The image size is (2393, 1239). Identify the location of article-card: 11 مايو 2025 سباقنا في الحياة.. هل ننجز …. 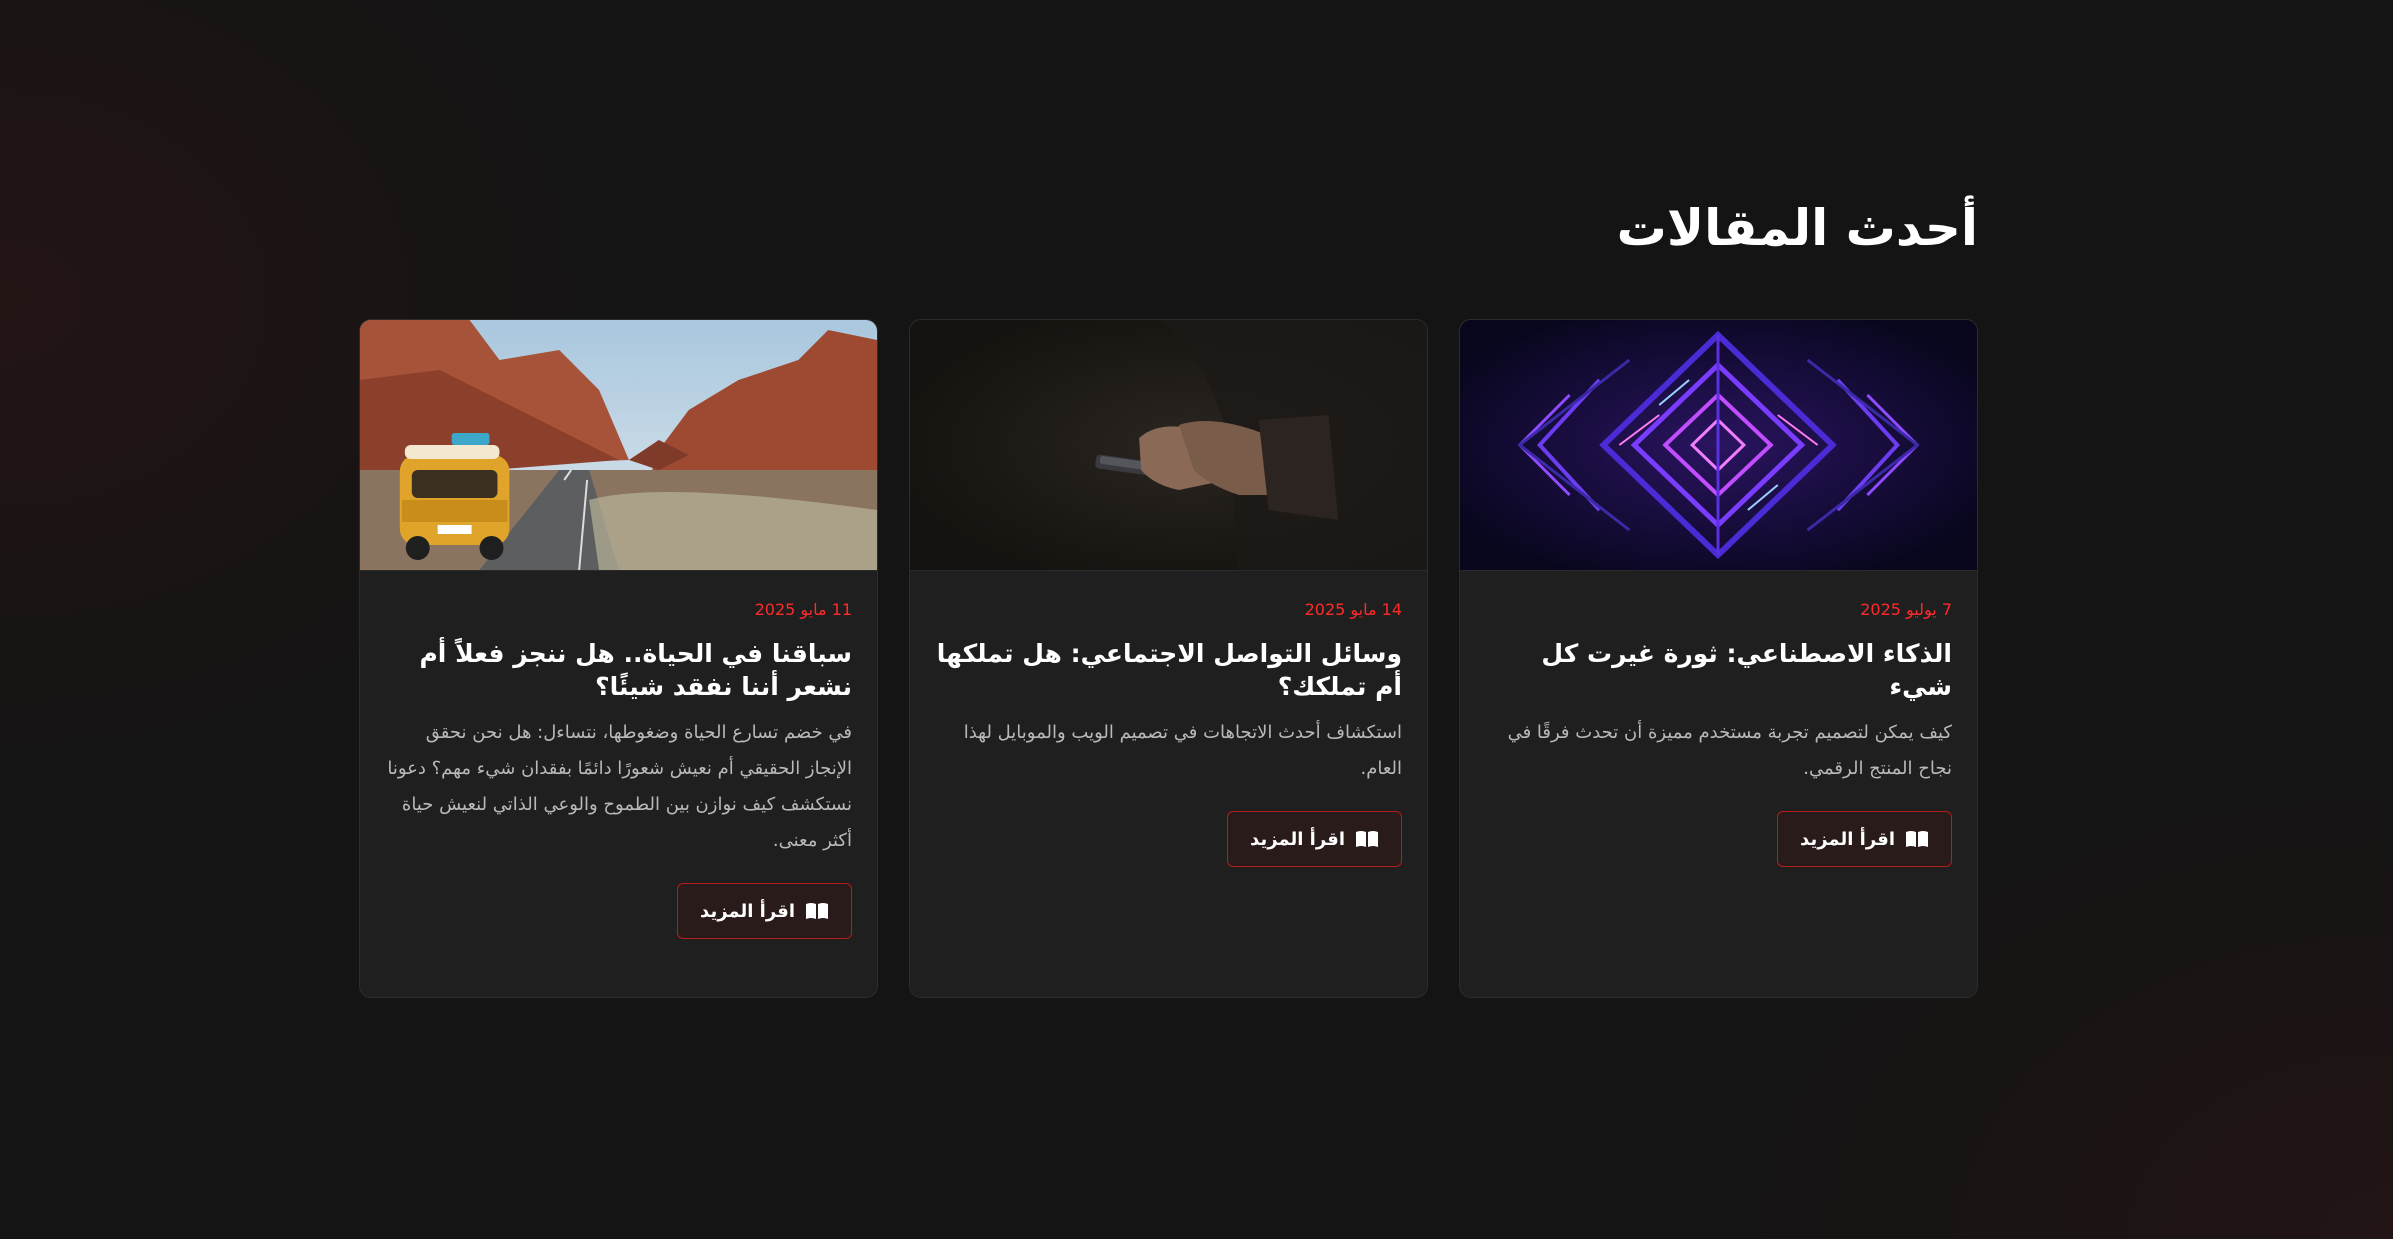
(618, 658).